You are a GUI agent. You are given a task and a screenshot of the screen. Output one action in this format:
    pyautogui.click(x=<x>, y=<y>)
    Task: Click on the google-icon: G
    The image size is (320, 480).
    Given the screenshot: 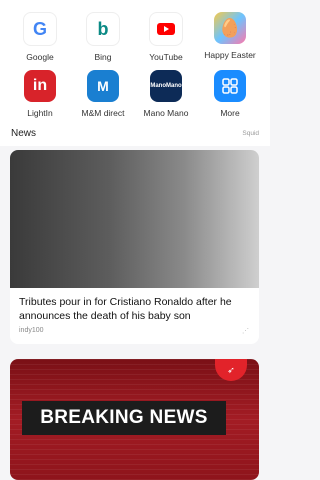 What is the action you would take?
    pyautogui.click(x=40, y=29)
    